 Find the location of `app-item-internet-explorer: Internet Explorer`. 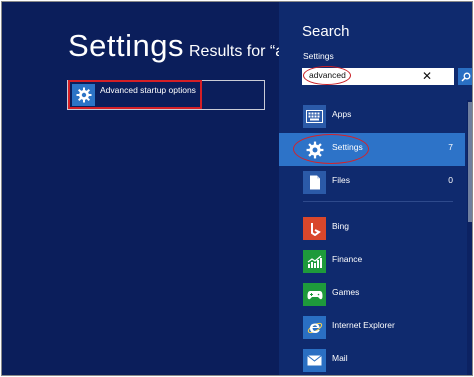

app-item-internet-explorer: Internet Explorer is located at coordinates (372, 329).